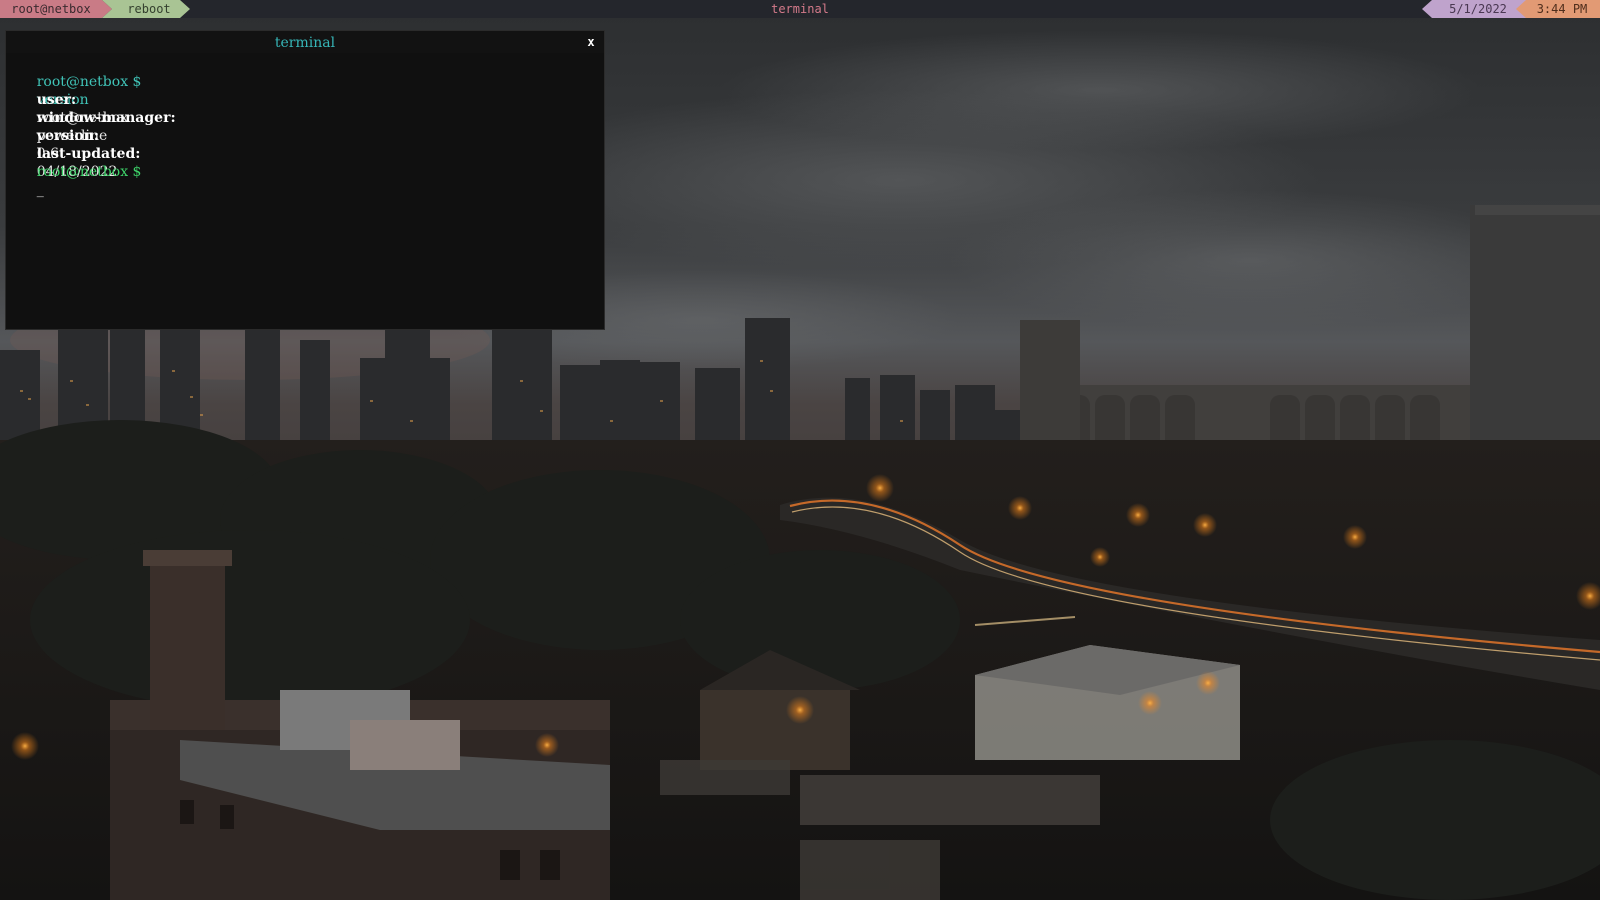 This screenshot has height=900, width=1600. I want to click on clock-display: 3:44 PM, so click(1558, 9).